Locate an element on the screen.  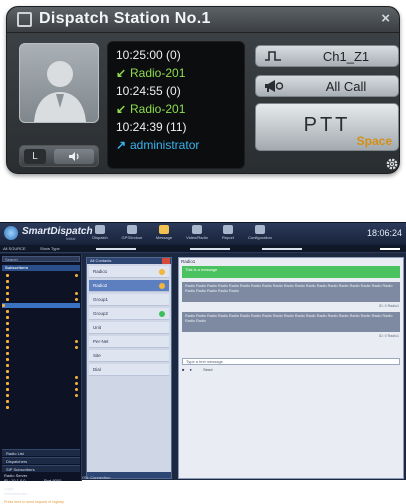
chat-tools: ■ ● Send is located at coordinates (291, 370).